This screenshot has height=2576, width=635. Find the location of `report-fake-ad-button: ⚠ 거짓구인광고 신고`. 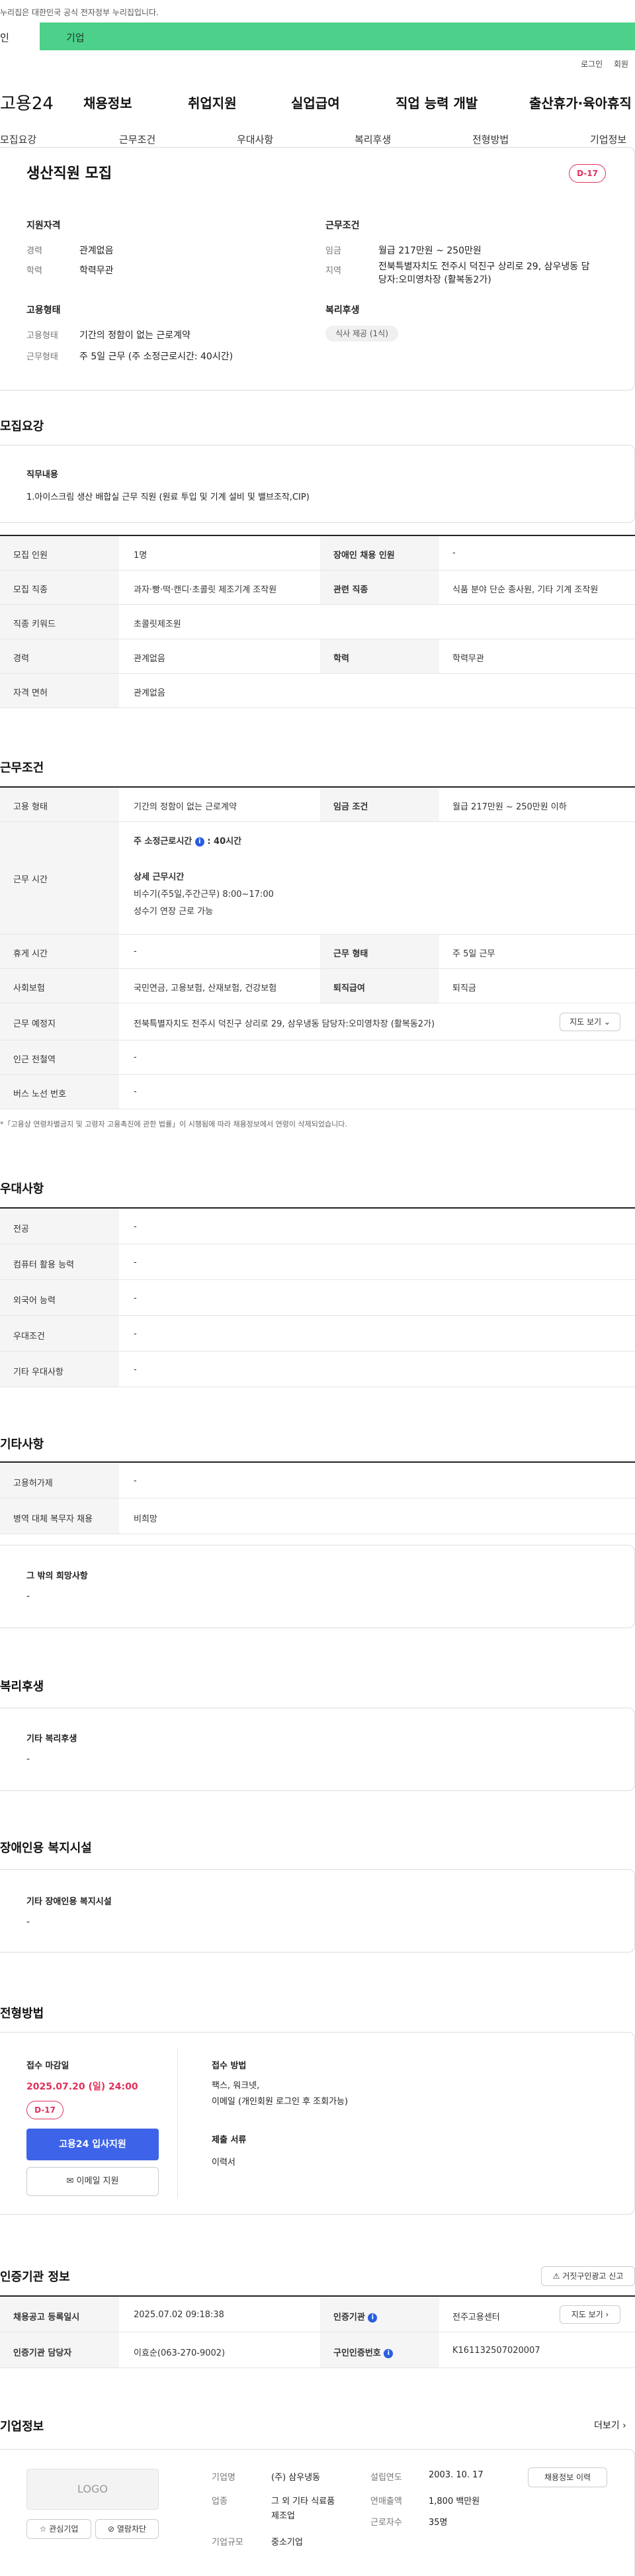

report-fake-ad-button: ⚠ 거짓구인광고 신고 is located at coordinates (588, 2276).